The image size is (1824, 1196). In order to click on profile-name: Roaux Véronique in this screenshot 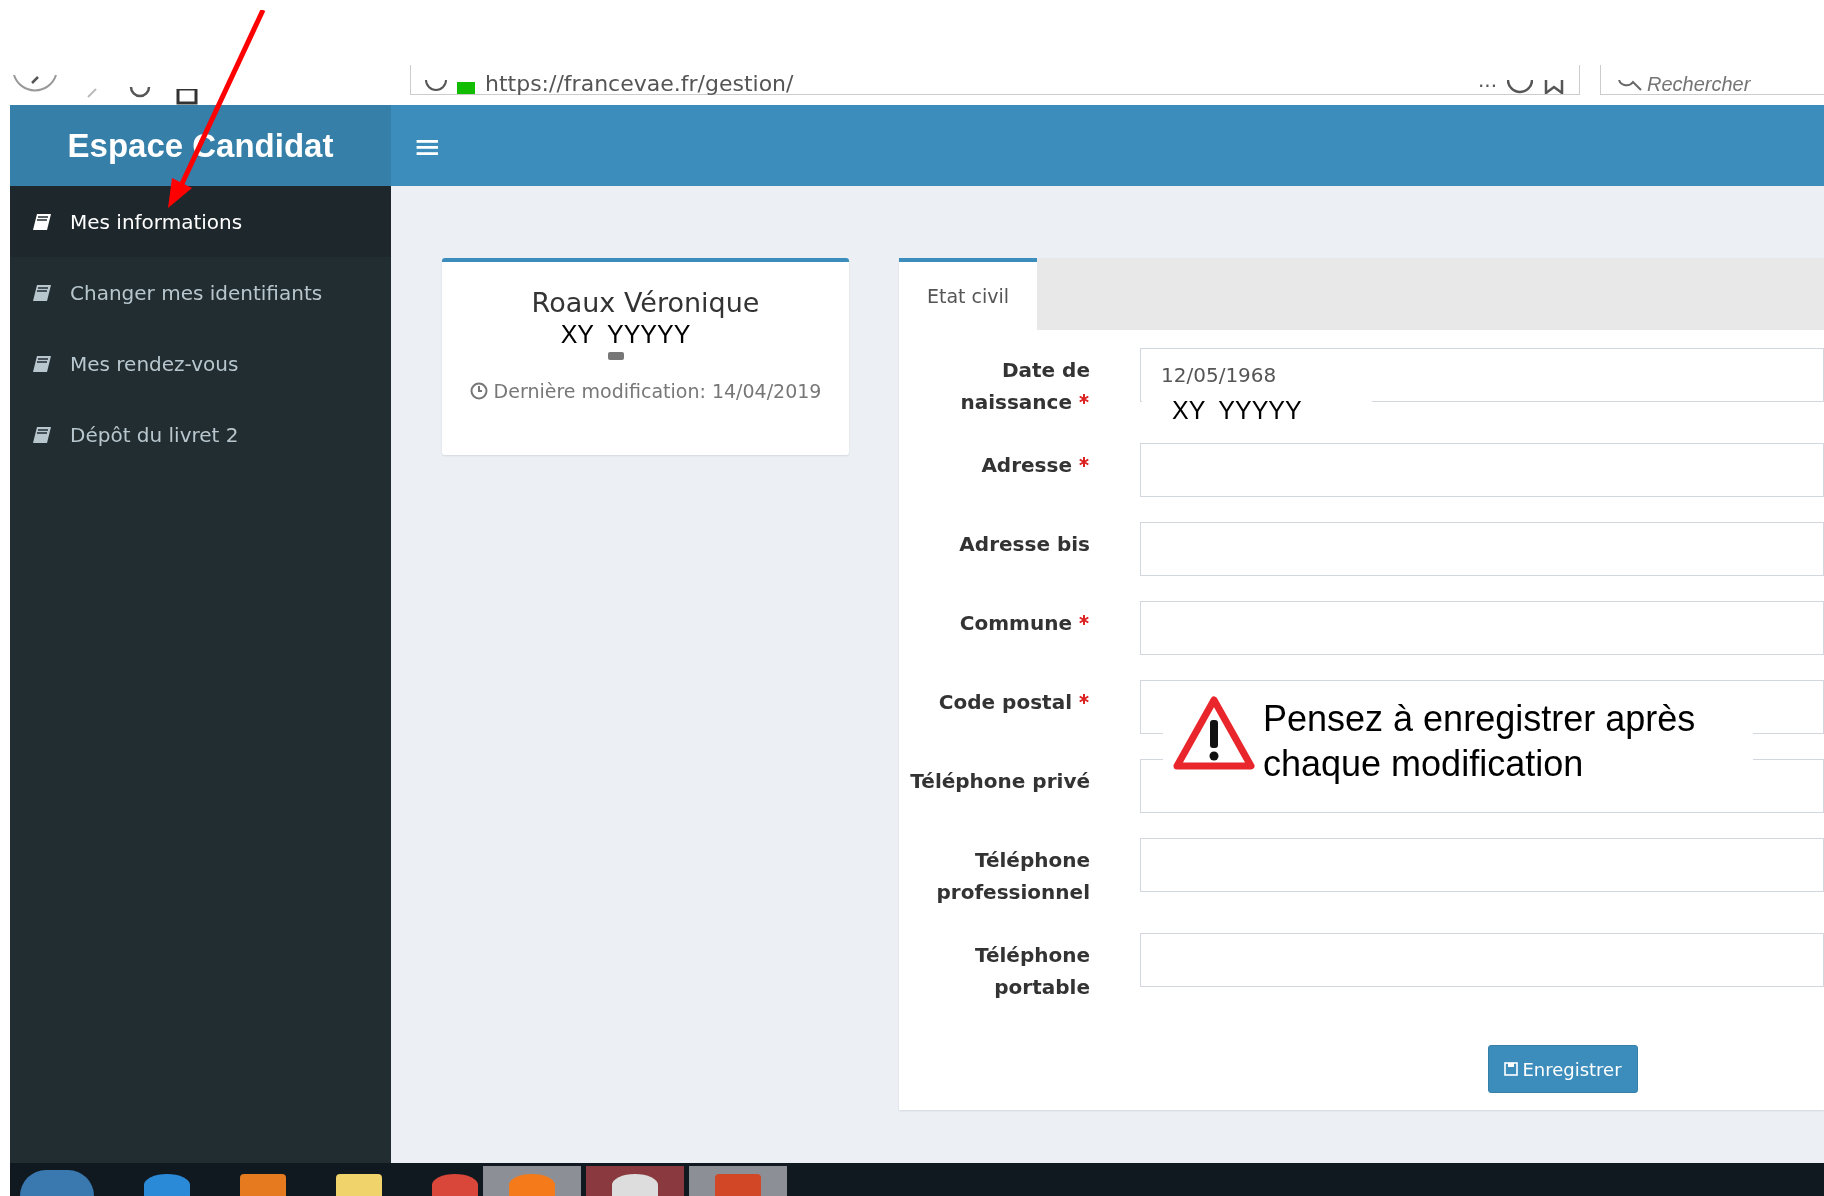, I will do `click(645, 303)`.